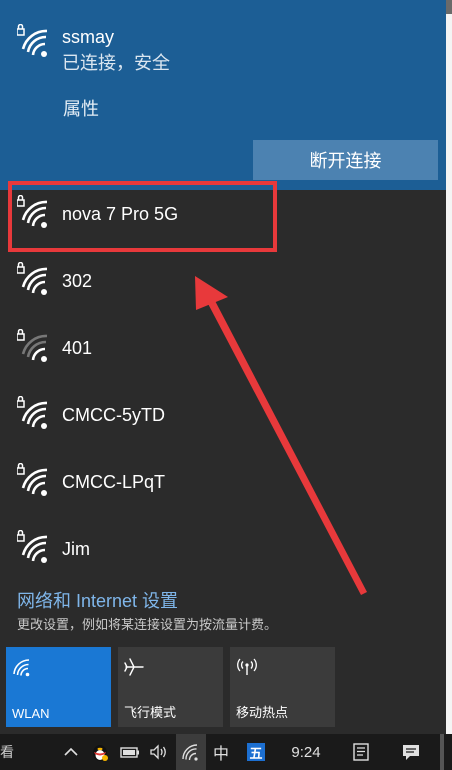  I want to click on battery-icon, so click(129, 752).